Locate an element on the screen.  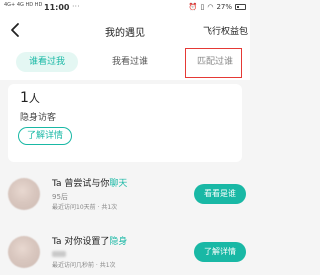
status-time: 11:00 is located at coordinates (57, 7).